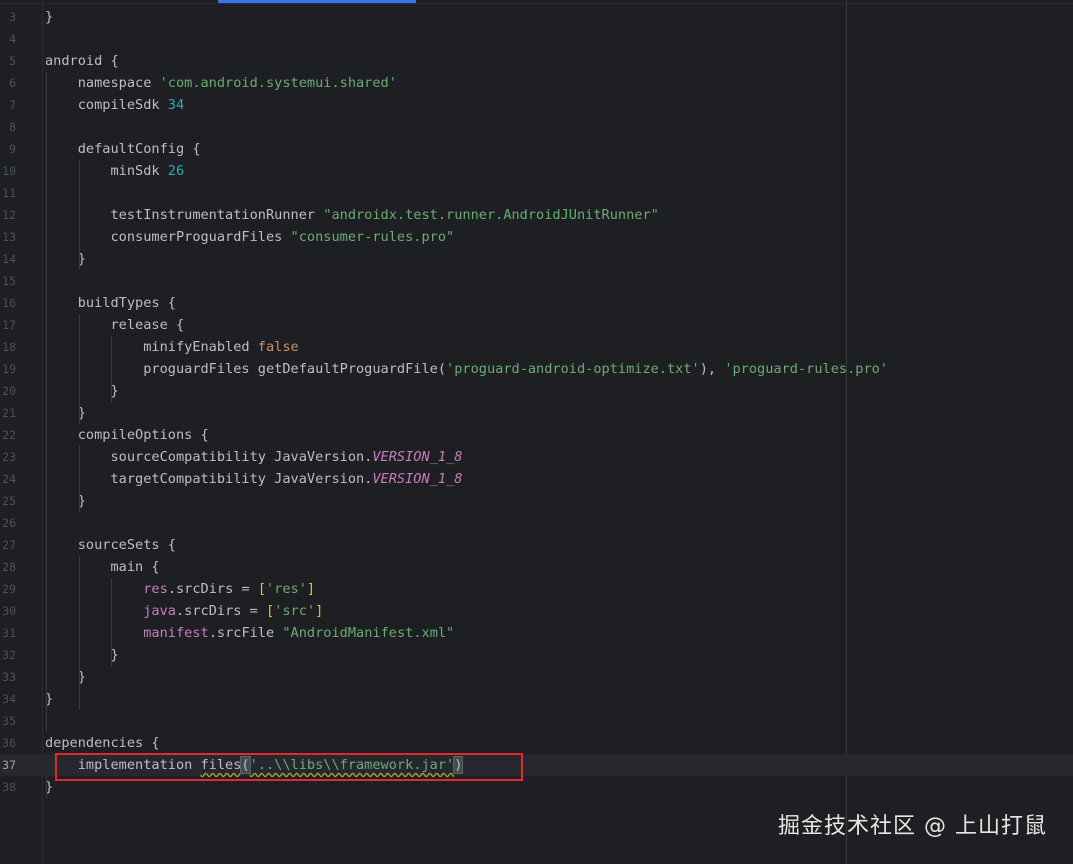 Image resolution: width=1073 pixels, height=864 pixels. What do you see at coordinates (9, 655) in the screenshot?
I see `line-number: 32` at bounding box center [9, 655].